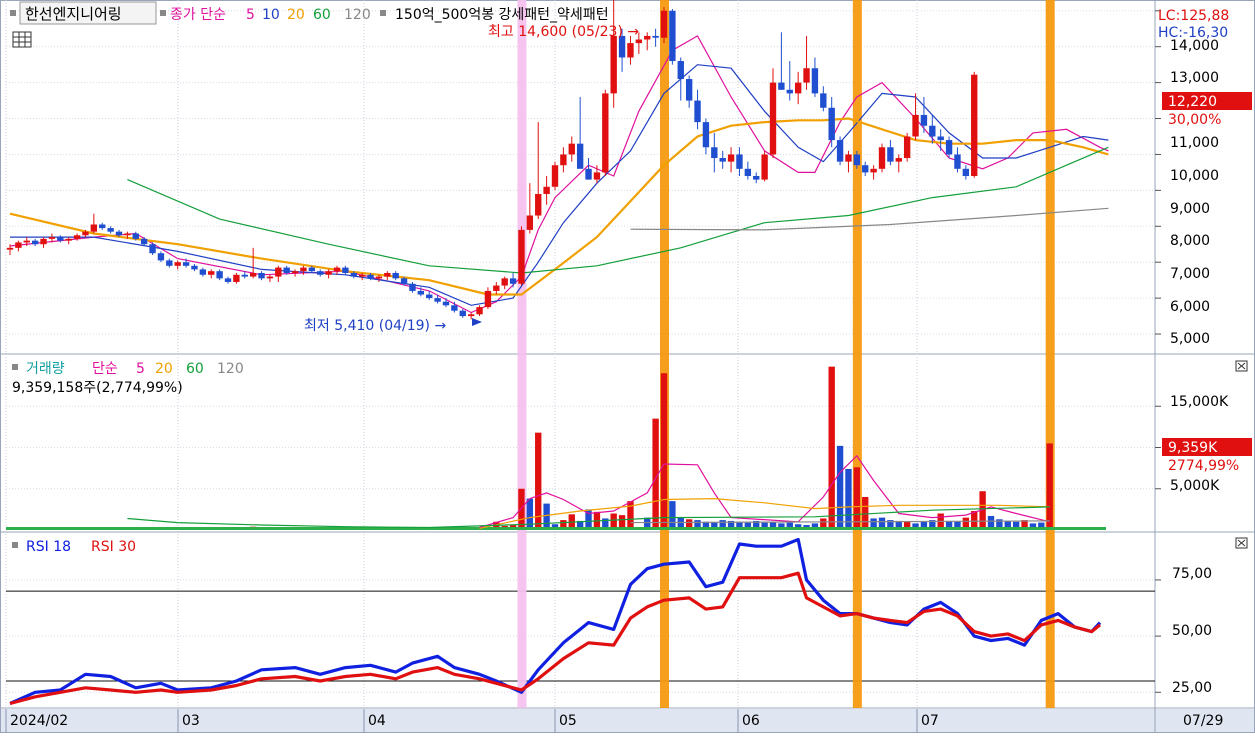 This screenshot has height=737, width=1255. Describe the element at coordinates (1194, 46) in the screenshot. I see `price-tick-14000: 14,000` at that location.